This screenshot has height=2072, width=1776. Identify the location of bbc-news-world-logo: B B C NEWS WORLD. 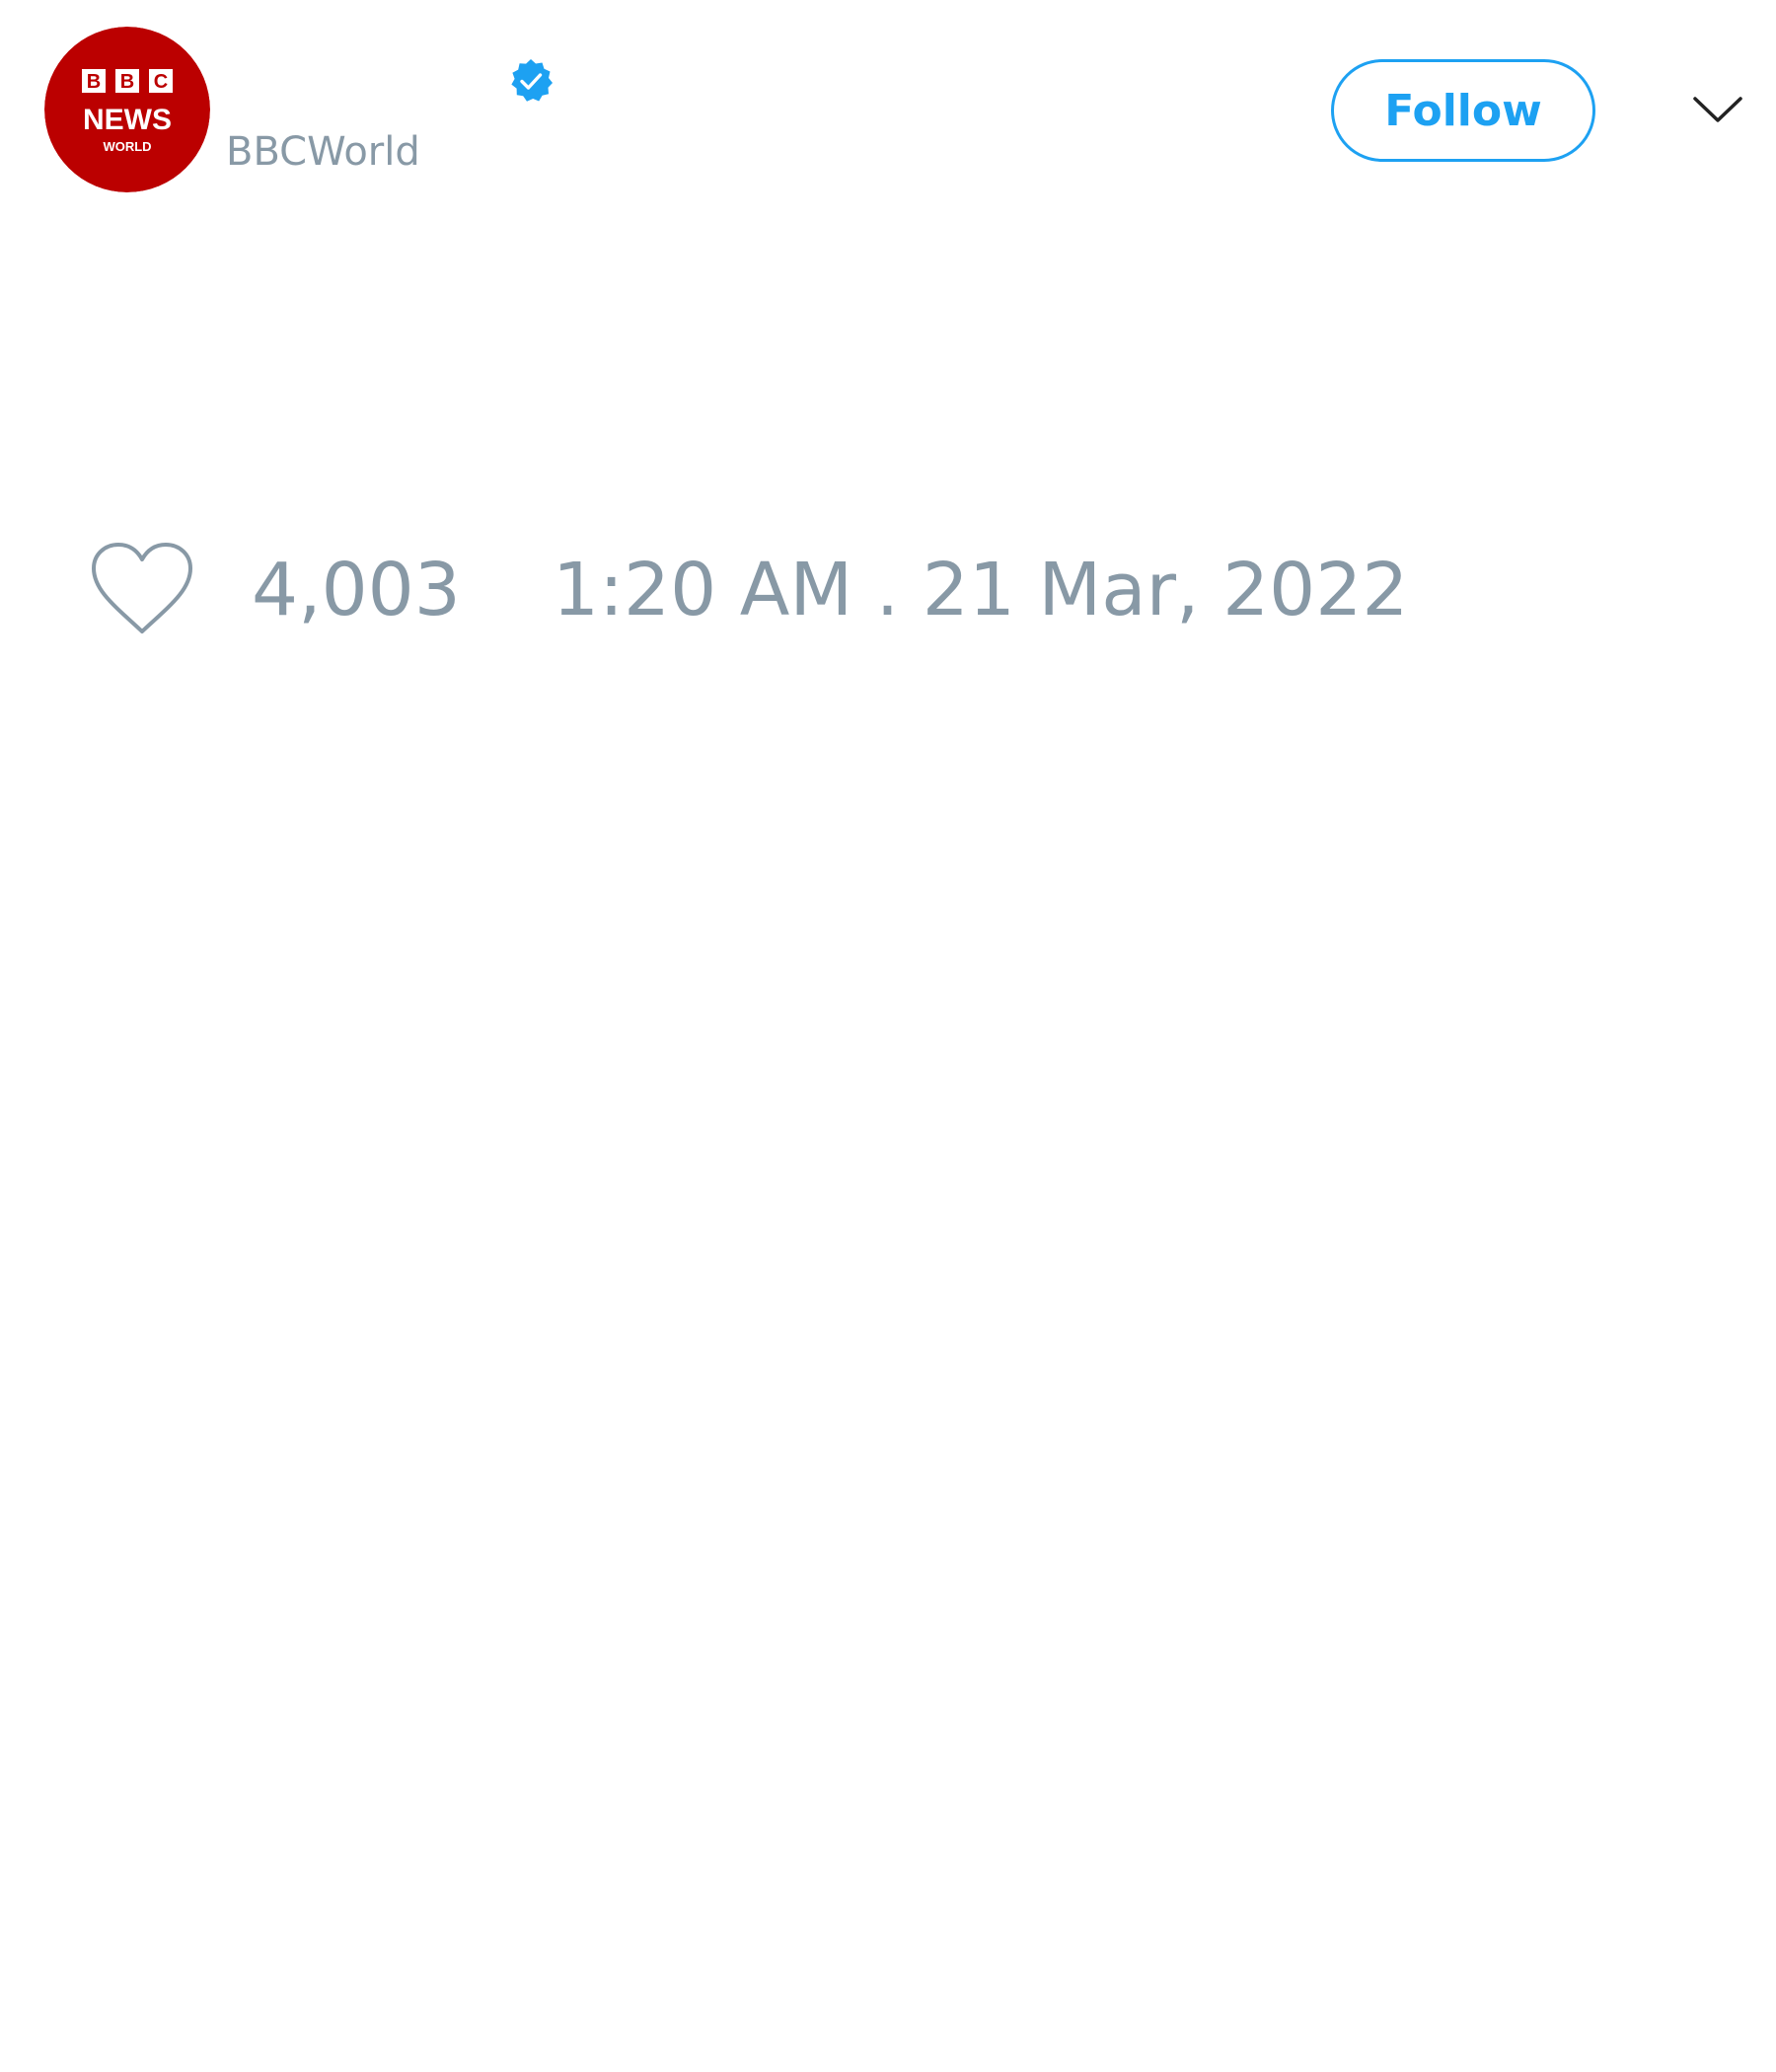
(127, 110).